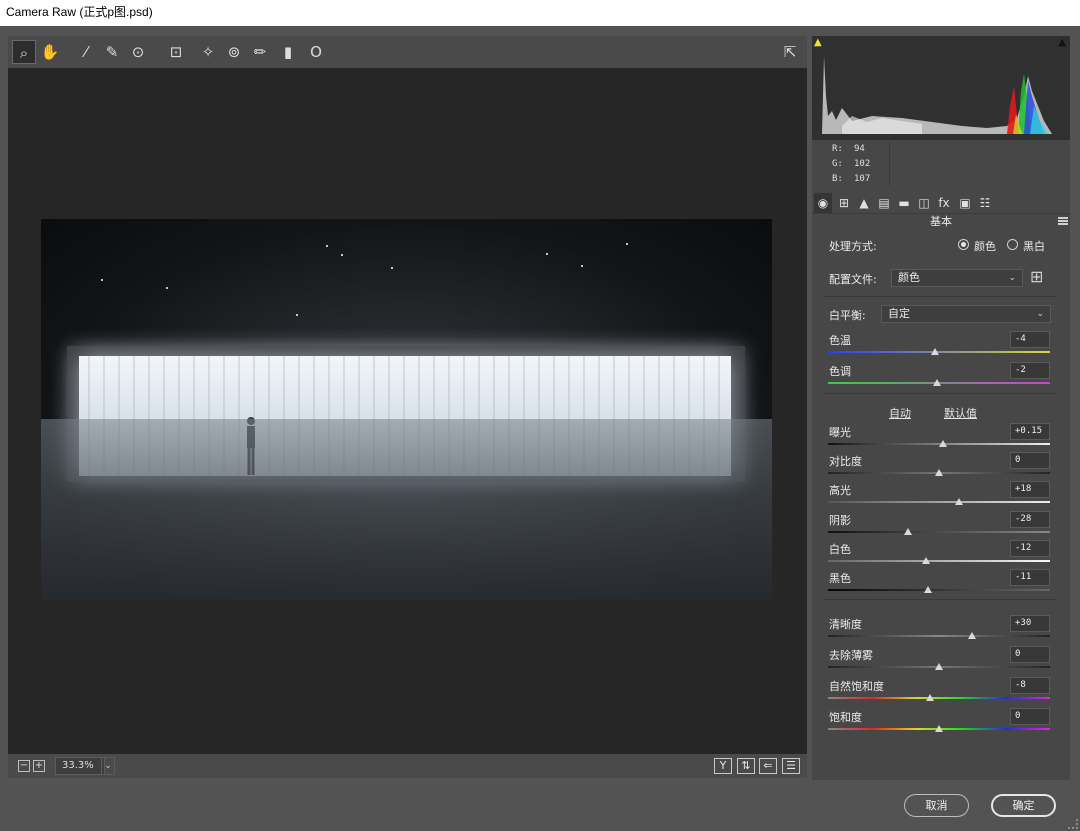 This screenshot has width=1080, height=831. What do you see at coordinates (818, 42) in the screenshot?
I see `shadow-clipping-icon: ▲` at bounding box center [818, 42].